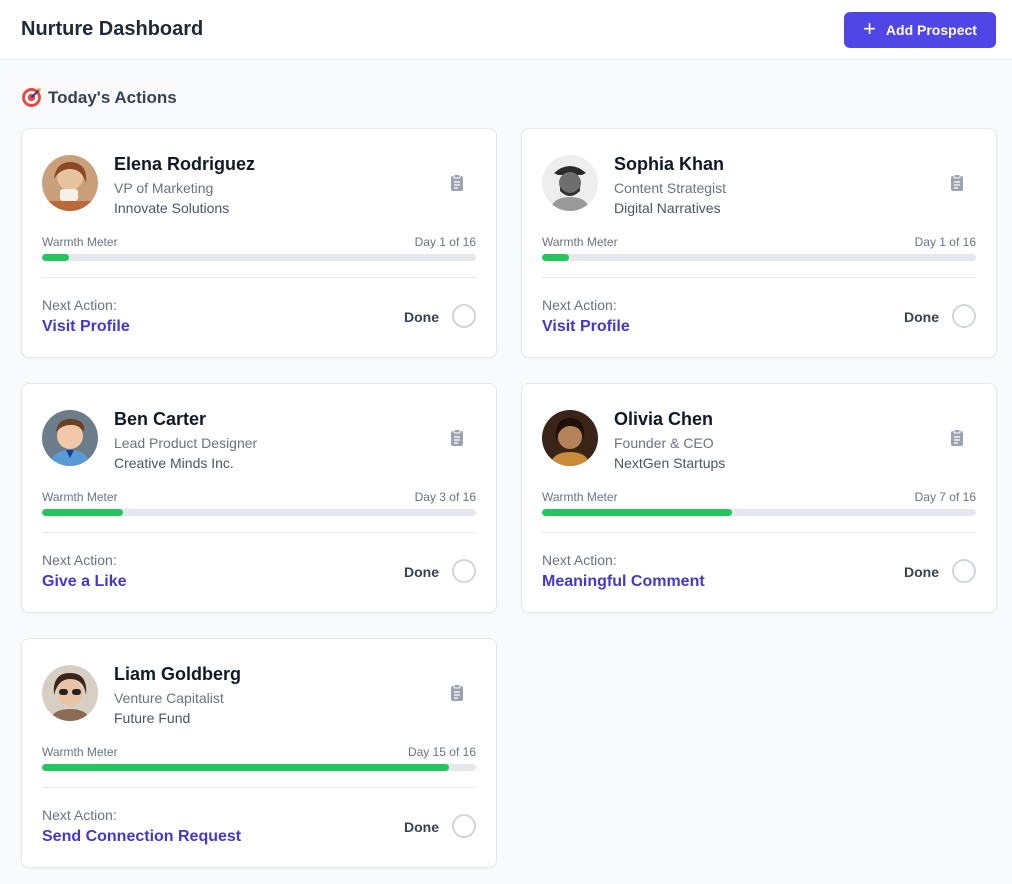 The width and height of the screenshot is (1012, 884). What do you see at coordinates (623, 582) in the screenshot?
I see `next-action-value: Meaningful Comment` at bounding box center [623, 582].